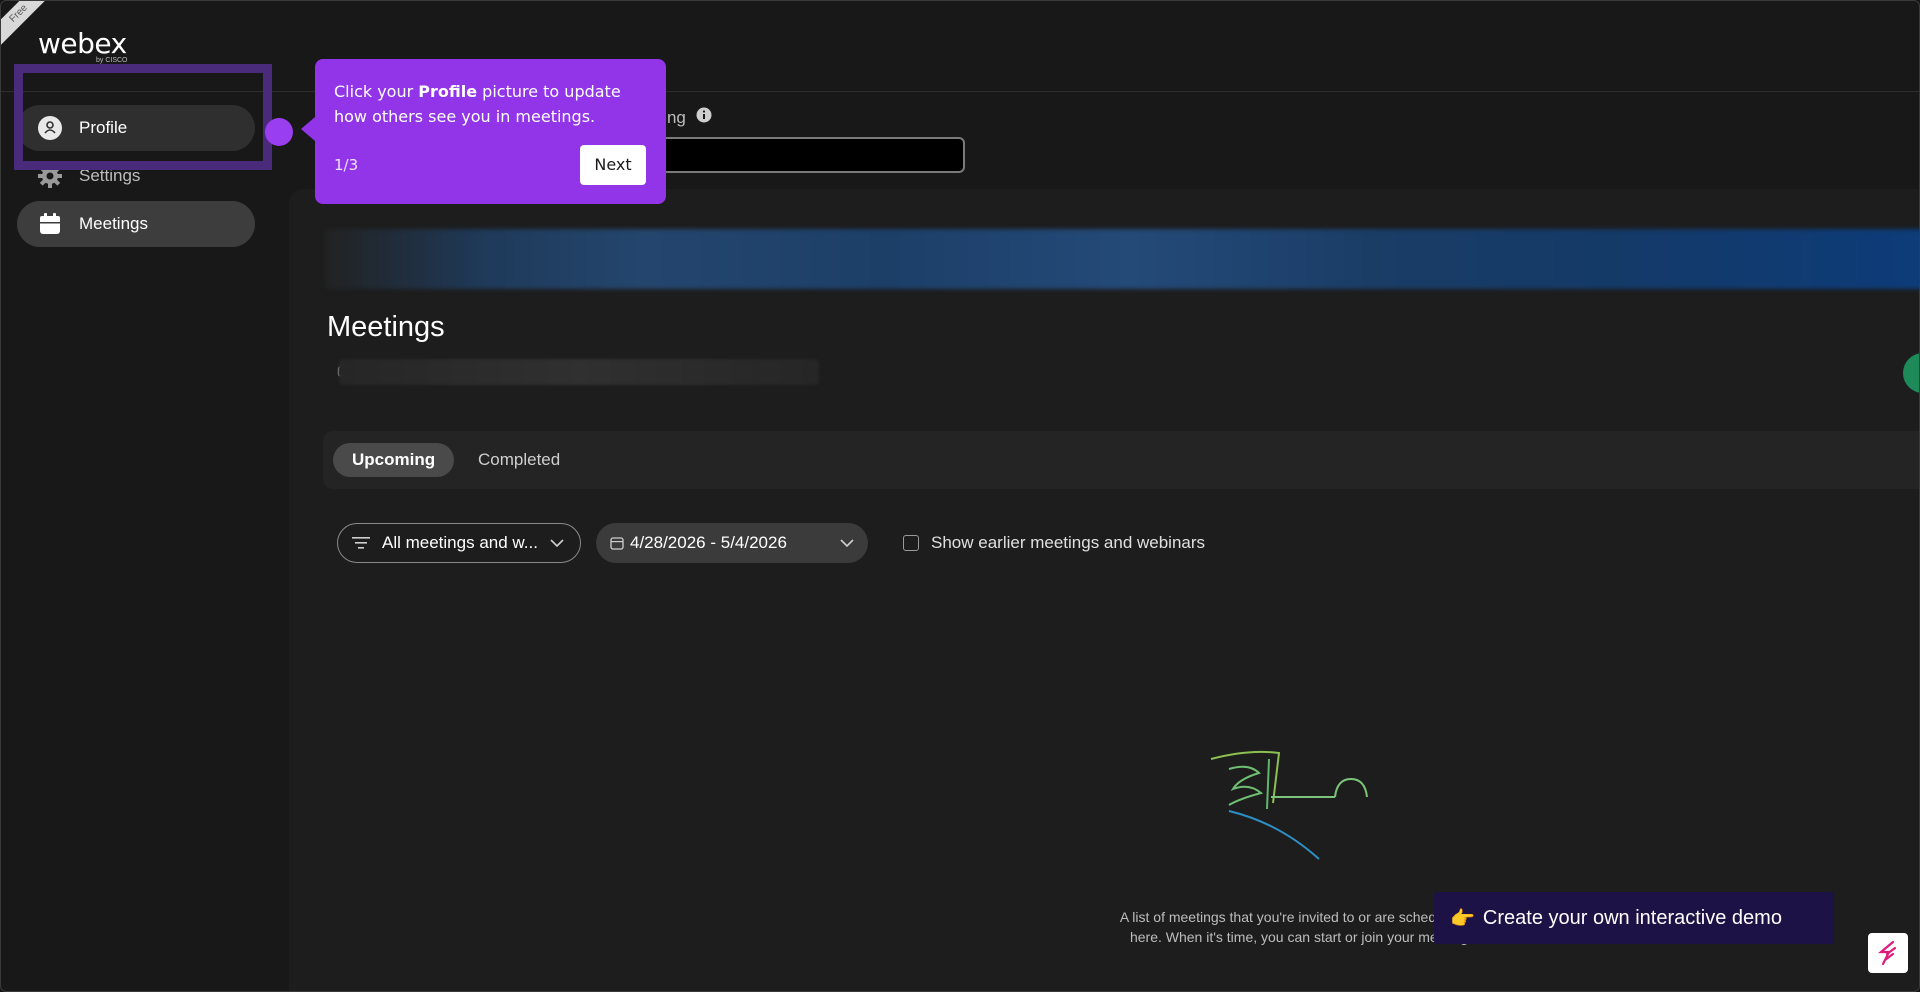 The width and height of the screenshot is (1920, 992). What do you see at coordinates (519, 460) in the screenshot?
I see `tab-completed: Completed` at bounding box center [519, 460].